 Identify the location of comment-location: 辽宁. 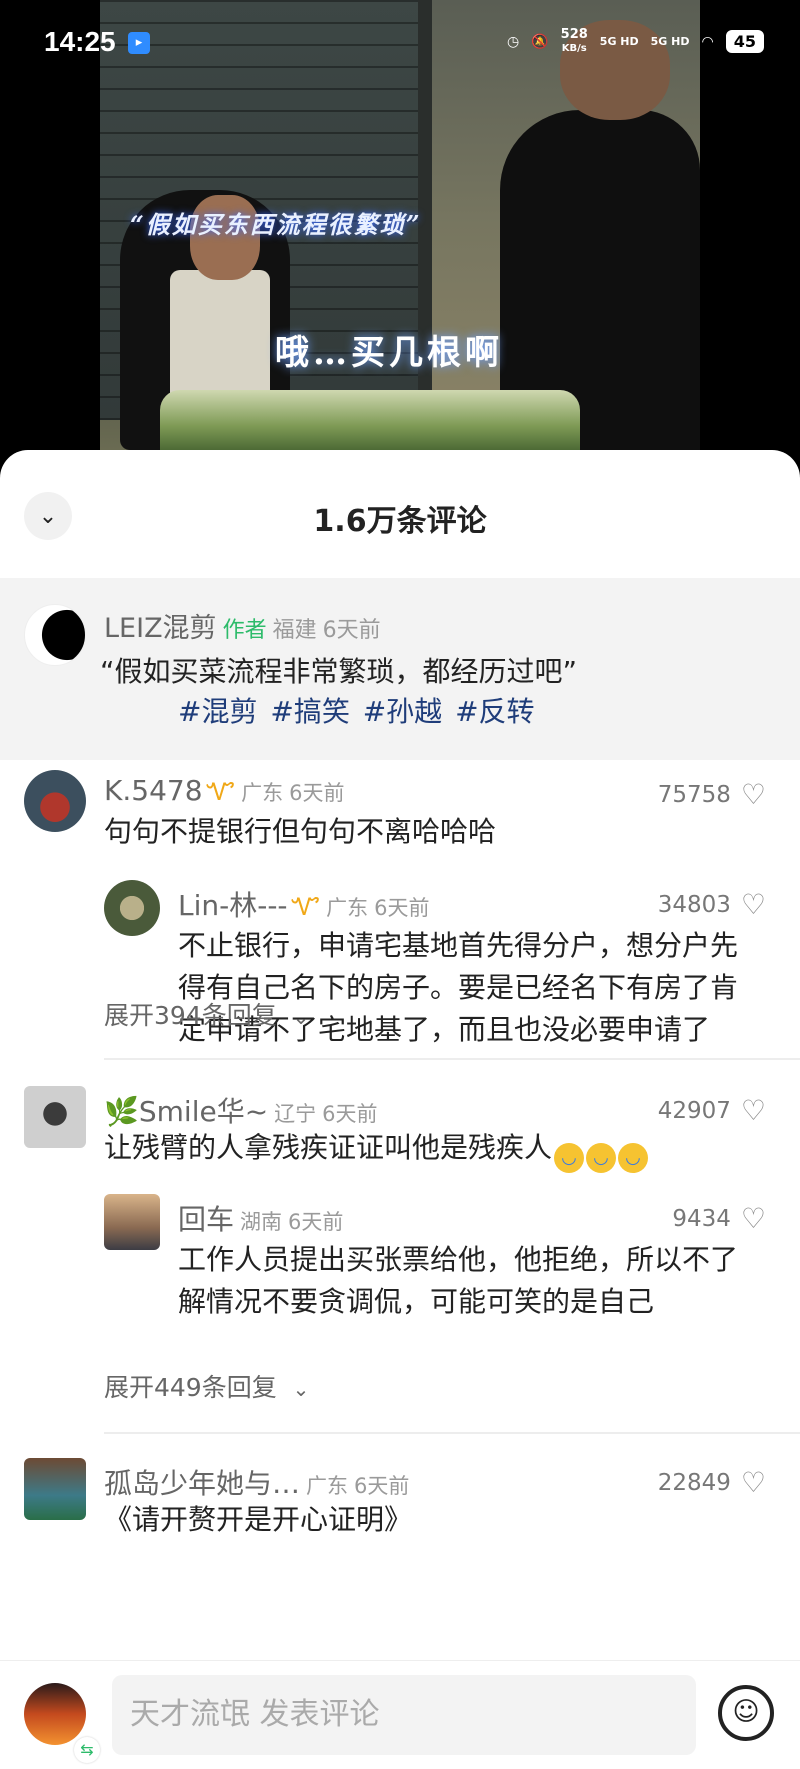
(295, 1114).